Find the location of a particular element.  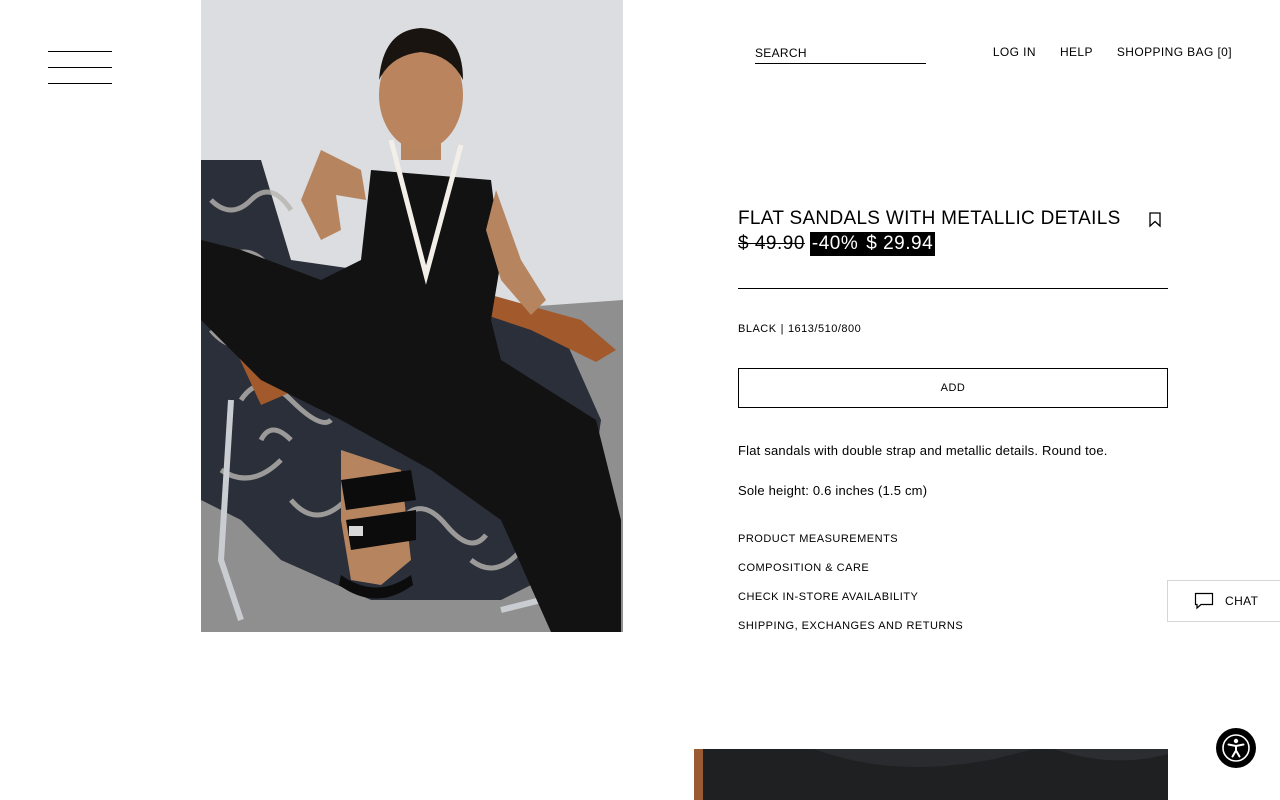

product-title: FLAT SANDALS WITH METALLIC DETAILS is located at coordinates (929, 218).